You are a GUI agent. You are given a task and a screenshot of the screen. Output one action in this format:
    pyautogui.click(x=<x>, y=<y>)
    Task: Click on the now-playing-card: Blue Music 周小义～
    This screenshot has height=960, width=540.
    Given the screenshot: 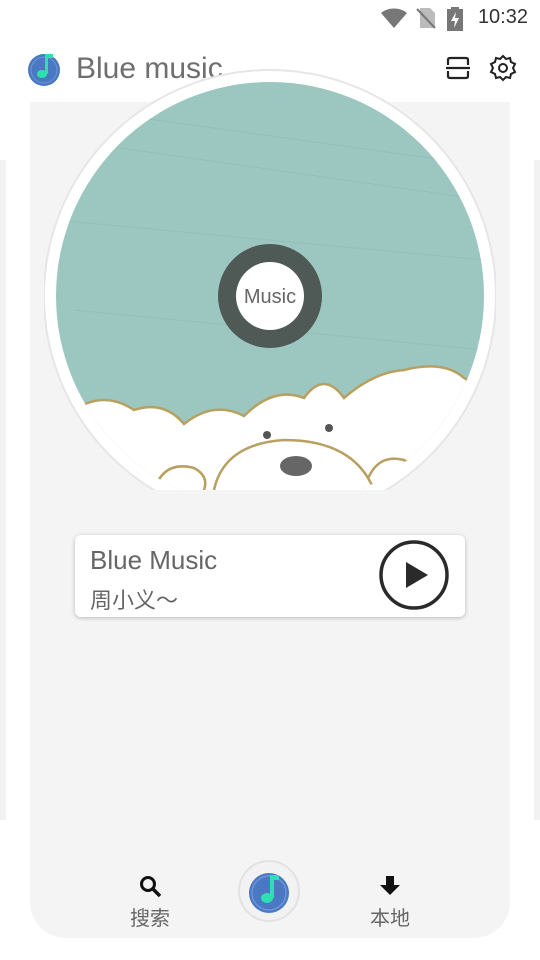 What is the action you would take?
    pyautogui.click(x=270, y=576)
    